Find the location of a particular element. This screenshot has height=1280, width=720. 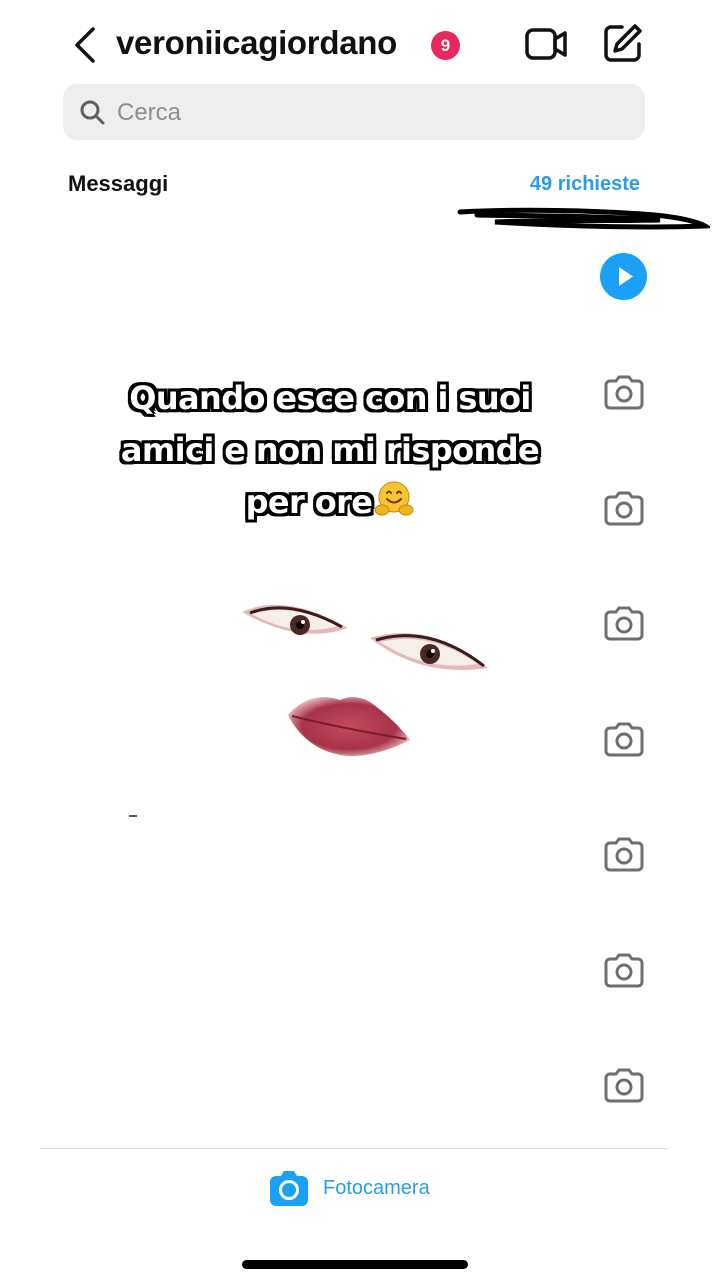

compose-icon is located at coordinates (623, 43).